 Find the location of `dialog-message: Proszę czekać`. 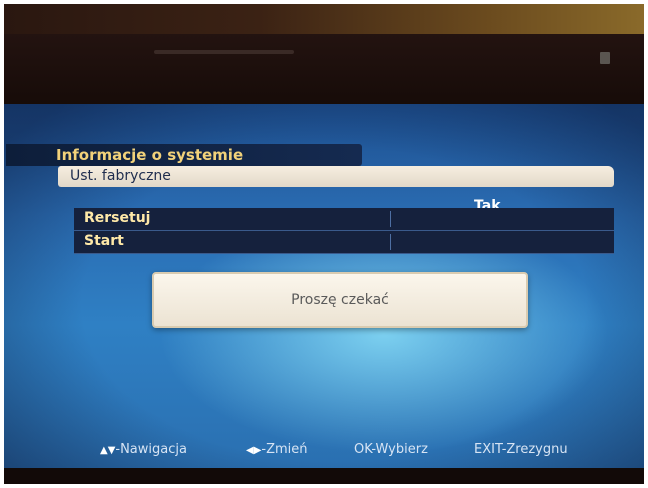

dialog-message: Proszę czekać is located at coordinates (340, 300).